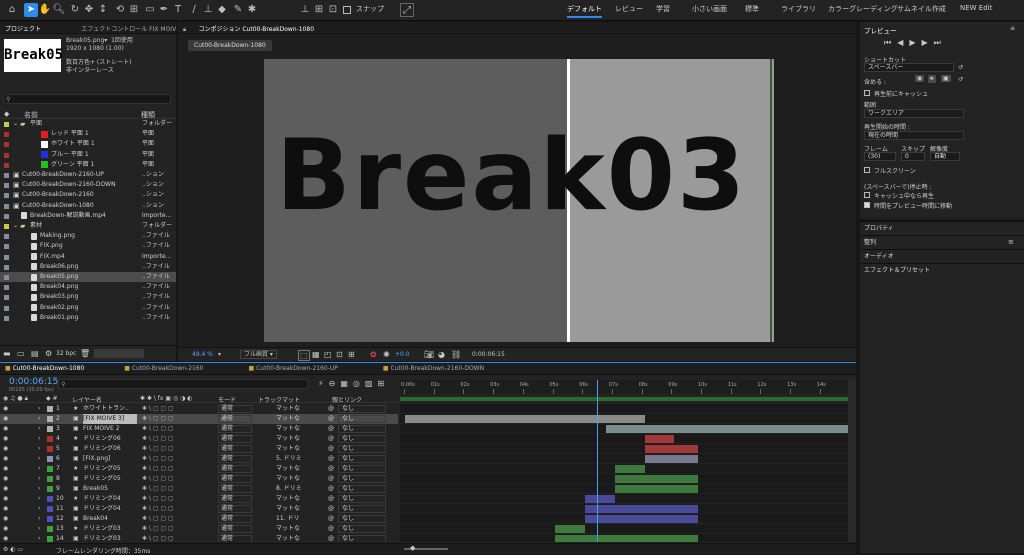 This screenshot has width=1024, height=555. What do you see at coordinates (932, 79) in the screenshot?
I see `audio-toggle-icon: 🔊︎` at bounding box center [932, 79].